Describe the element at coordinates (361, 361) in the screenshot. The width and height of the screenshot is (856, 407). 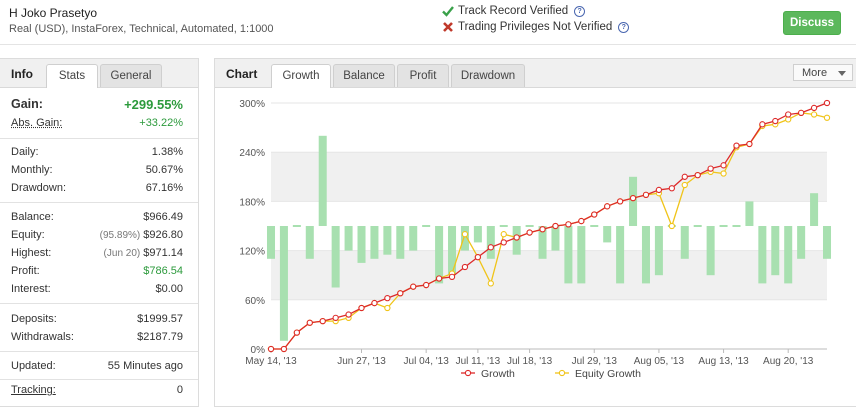
I see `x-tick-label: Jun 27, '13` at that location.